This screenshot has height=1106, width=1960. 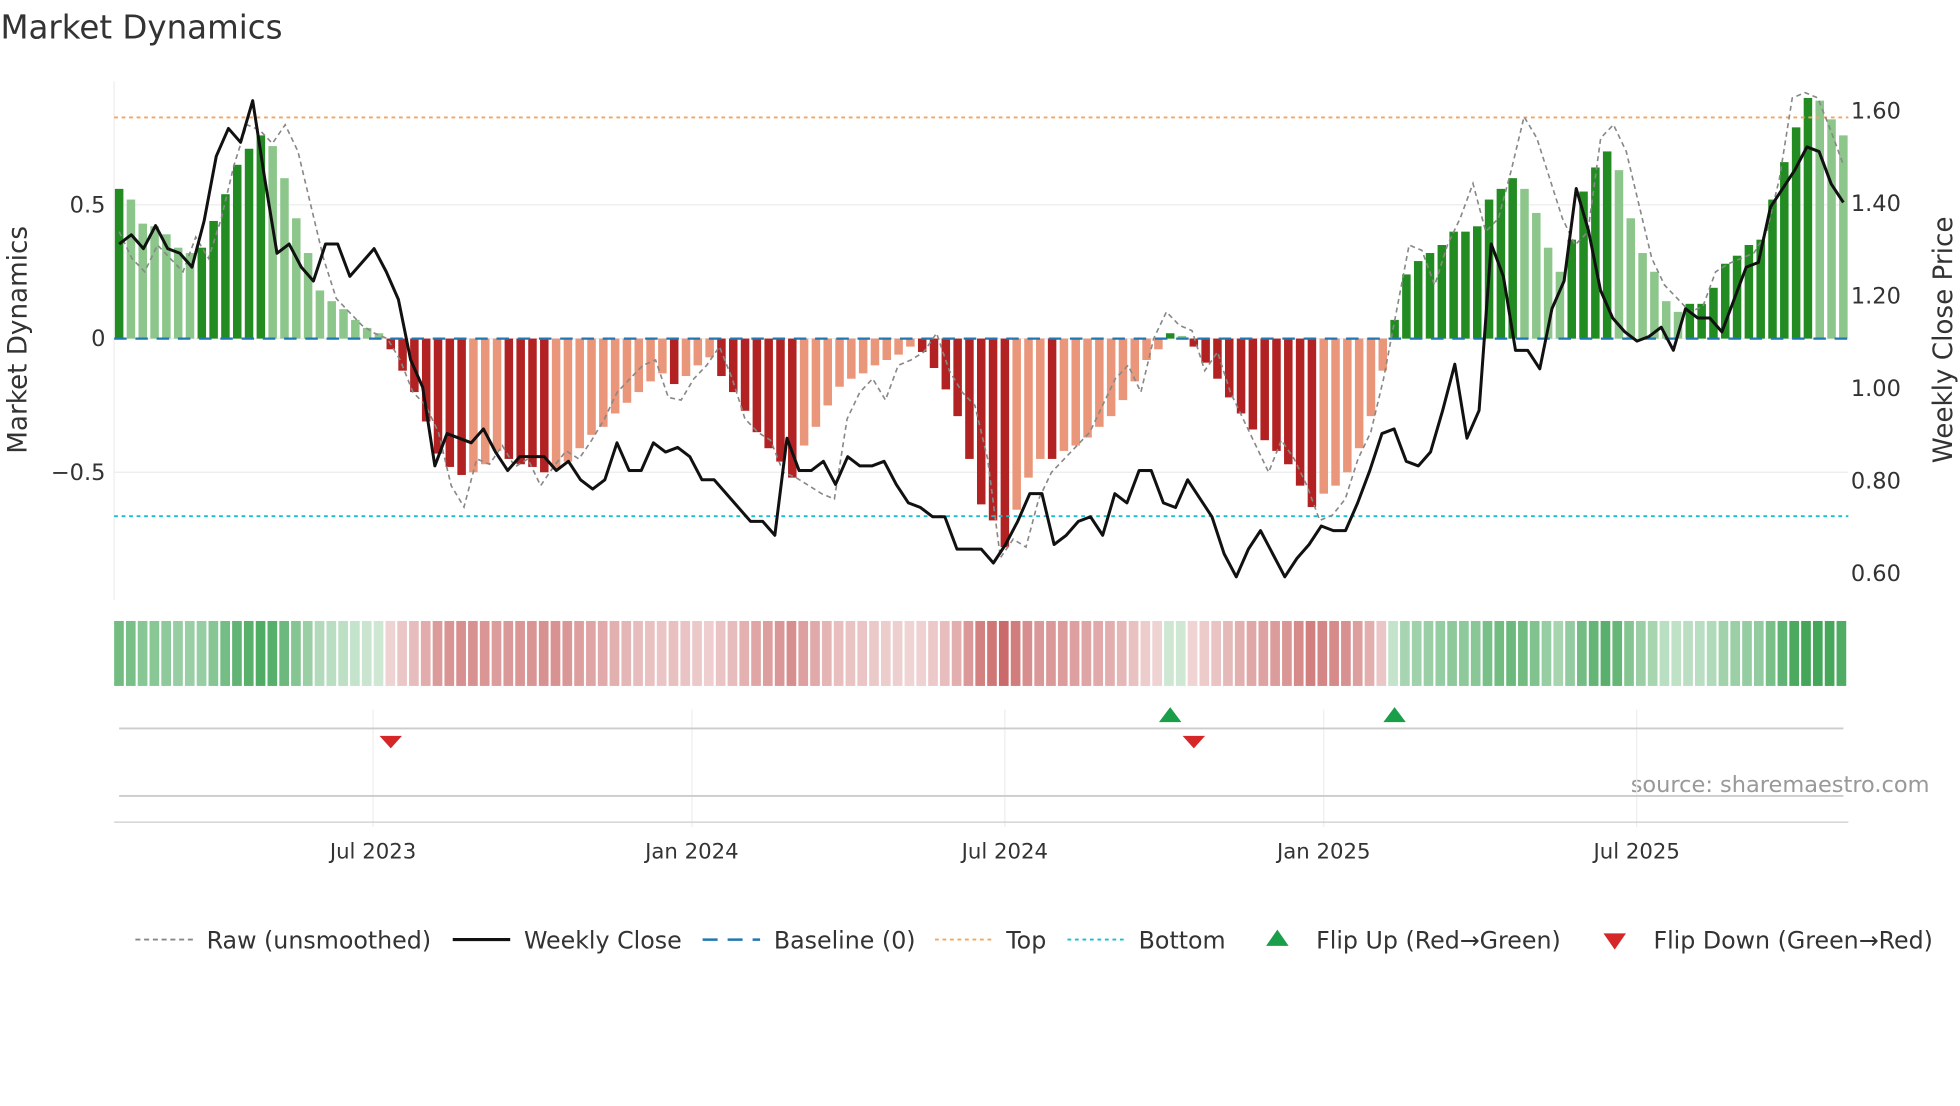 I want to click on y-axis-label: Market Dynamics, so click(x=19, y=340).